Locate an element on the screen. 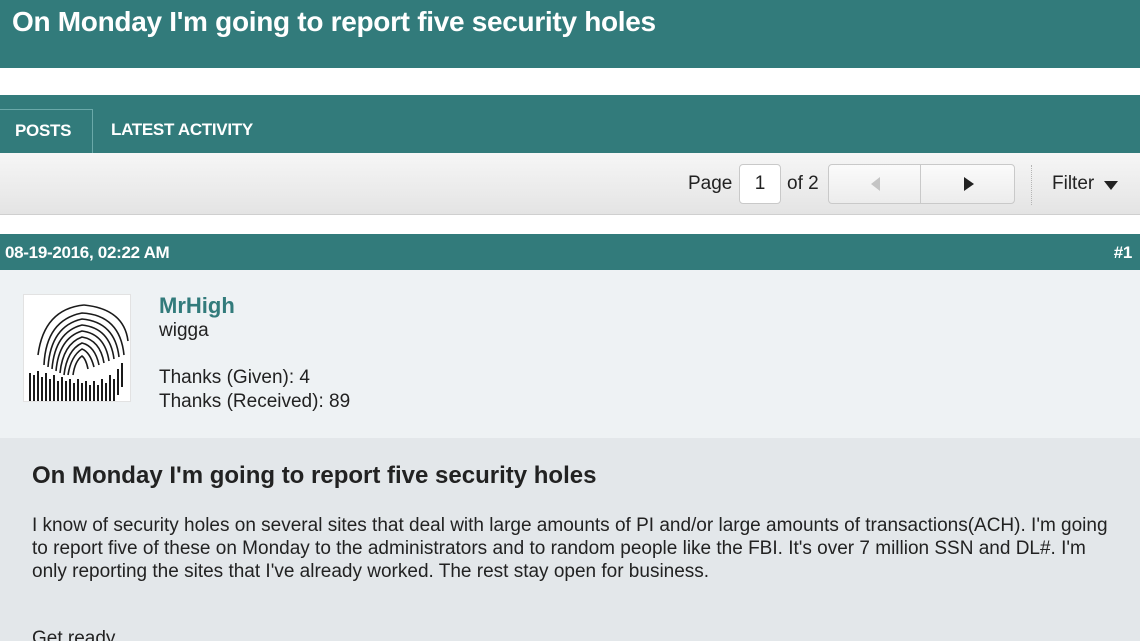  filter-button: Filter is located at coordinates (1073, 184).